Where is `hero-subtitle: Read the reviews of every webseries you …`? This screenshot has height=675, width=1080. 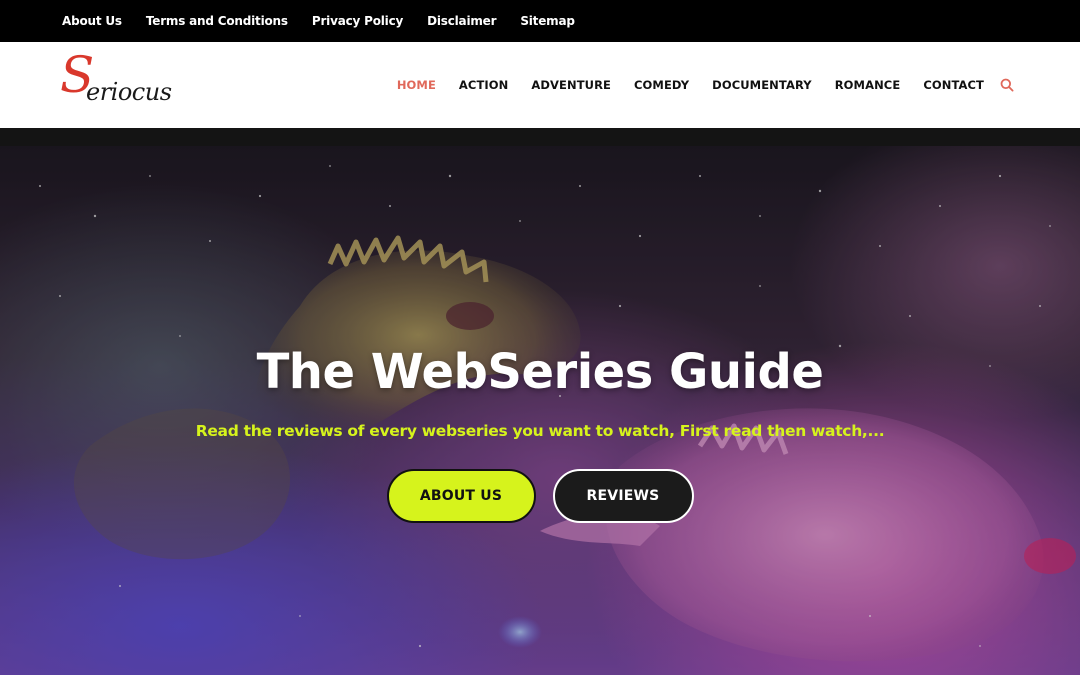
hero-subtitle: Read the reviews of every webseries you … is located at coordinates (540, 431).